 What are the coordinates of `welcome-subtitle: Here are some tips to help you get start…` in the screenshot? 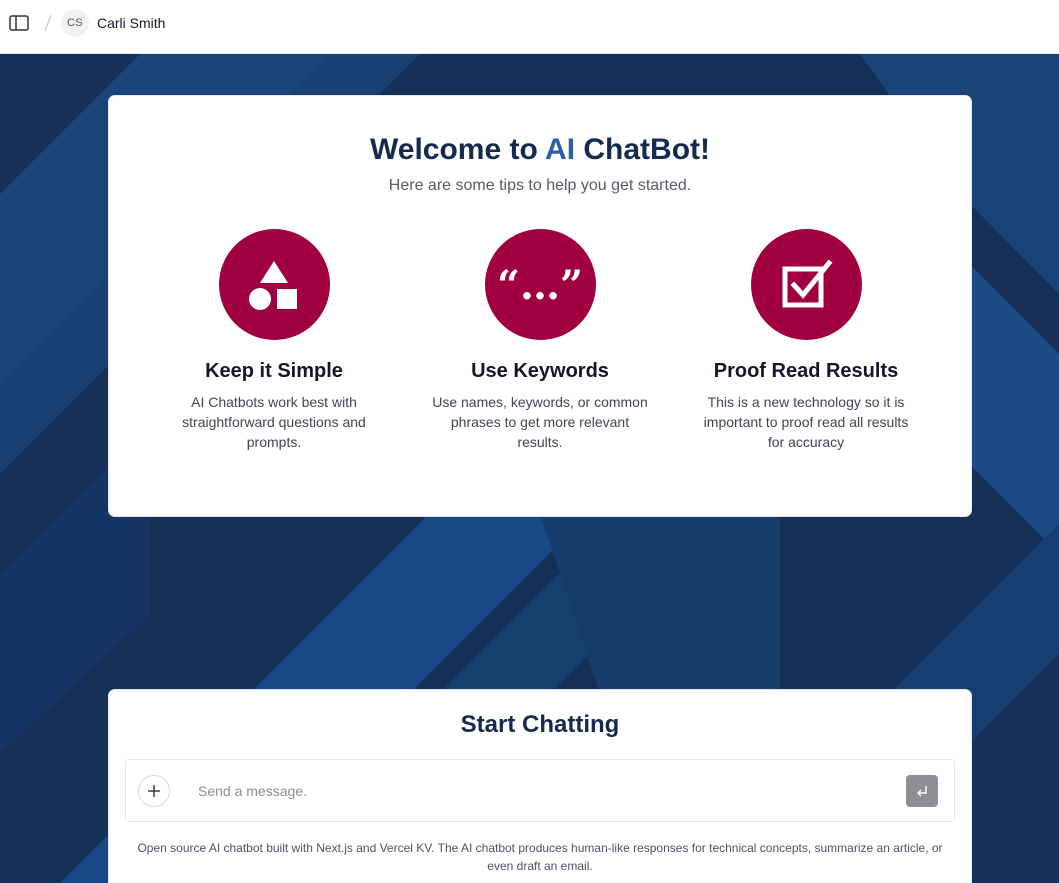 It's located at (540, 185).